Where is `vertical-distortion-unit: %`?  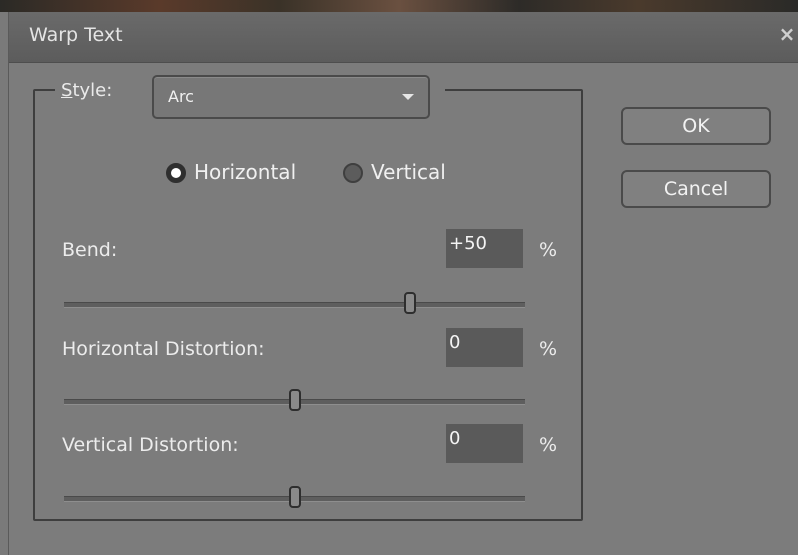
vertical-distortion-unit: % is located at coordinates (548, 445).